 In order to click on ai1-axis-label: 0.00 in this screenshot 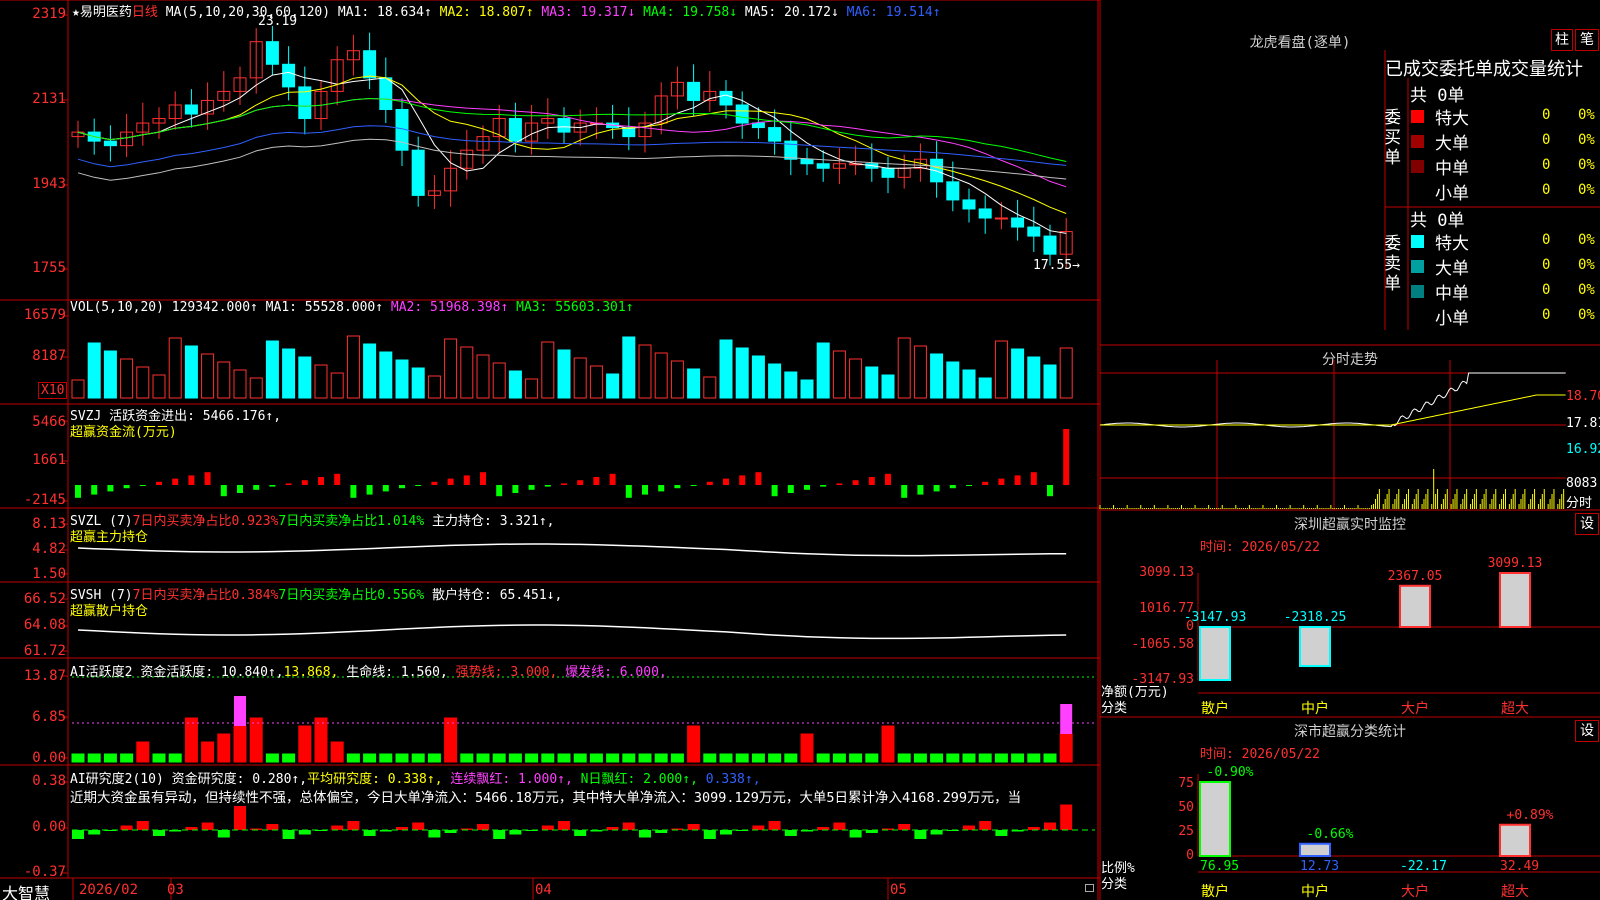, I will do `click(49, 758)`.